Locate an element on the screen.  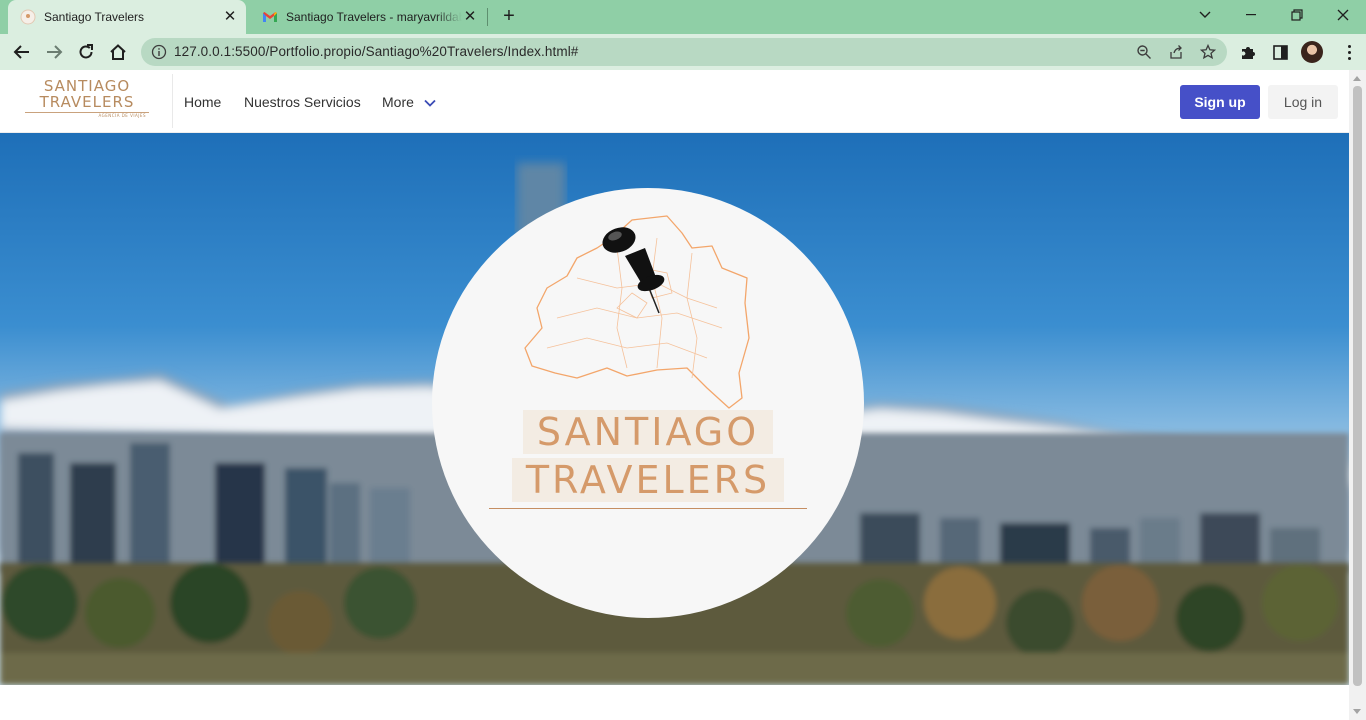
site-logo: SANTIAGO TRAVELERS AGENCIA DE VIAJES is located at coordinates (87, 100).